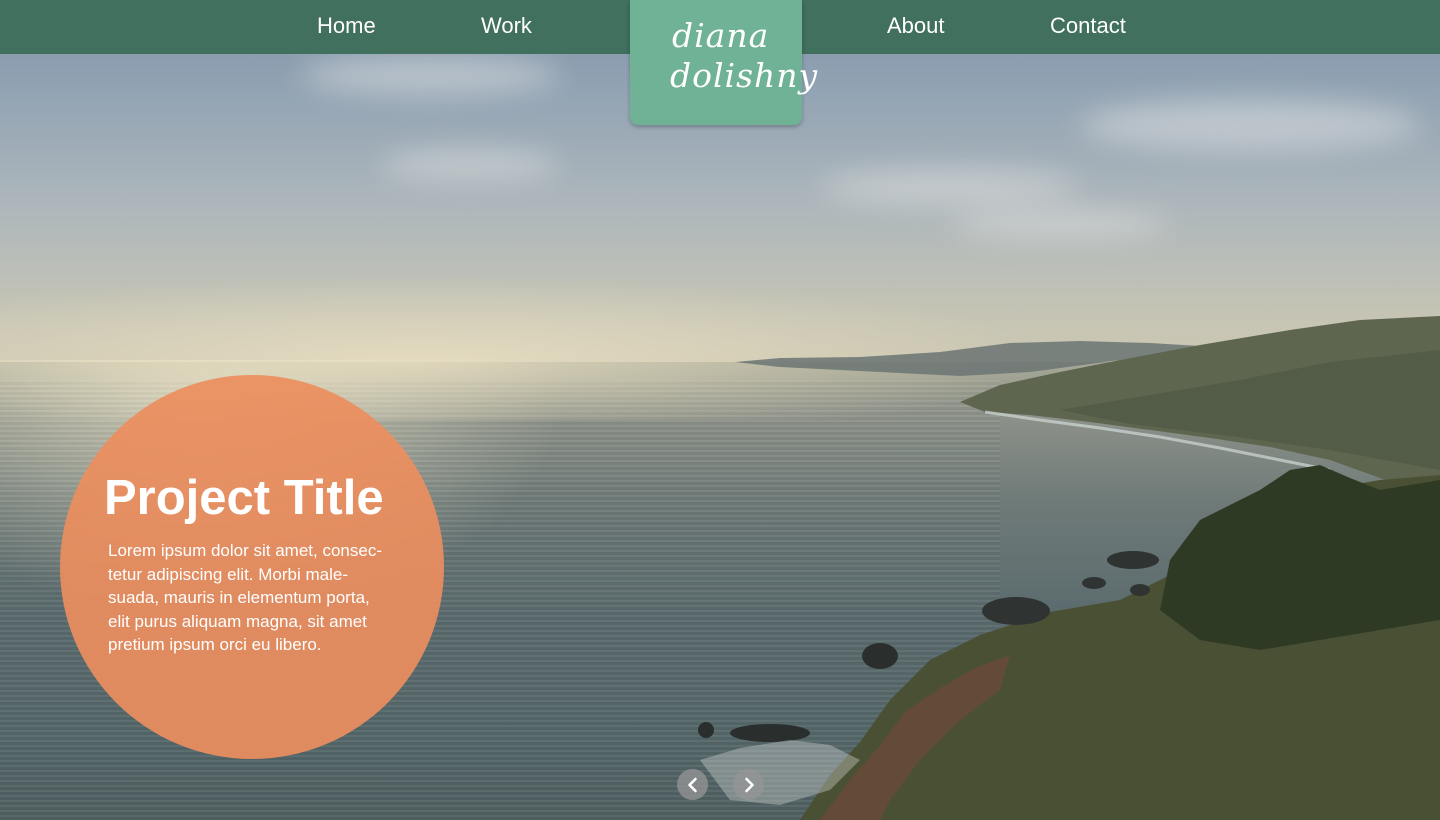 Image resolution: width=1440 pixels, height=820 pixels. I want to click on project-title: Project Title, so click(244, 498).